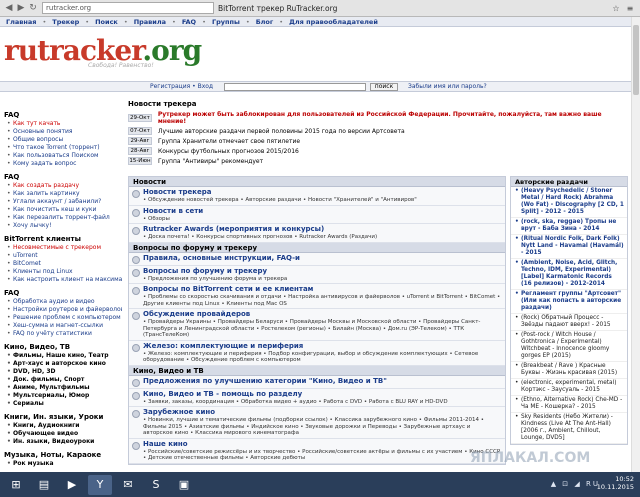 The width and height of the screenshot is (640, 497). Describe the element at coordinates (63, 318) in the screenshot. I see `sidebar-link: Решение проблем с компьютером` at that location.